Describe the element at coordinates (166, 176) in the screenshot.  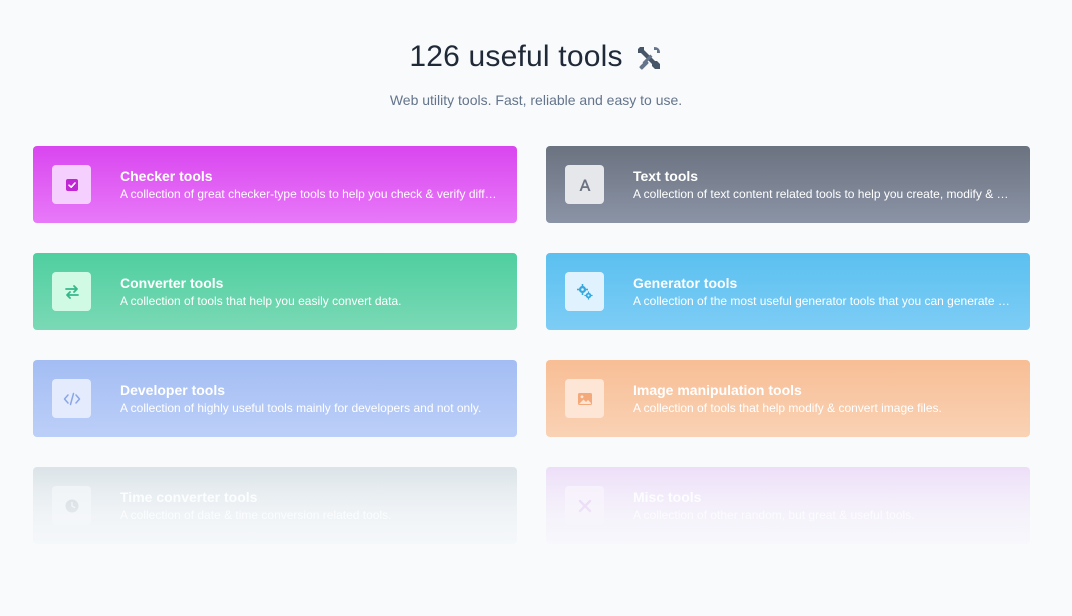
I see `card-title: Checker tools` at that location.